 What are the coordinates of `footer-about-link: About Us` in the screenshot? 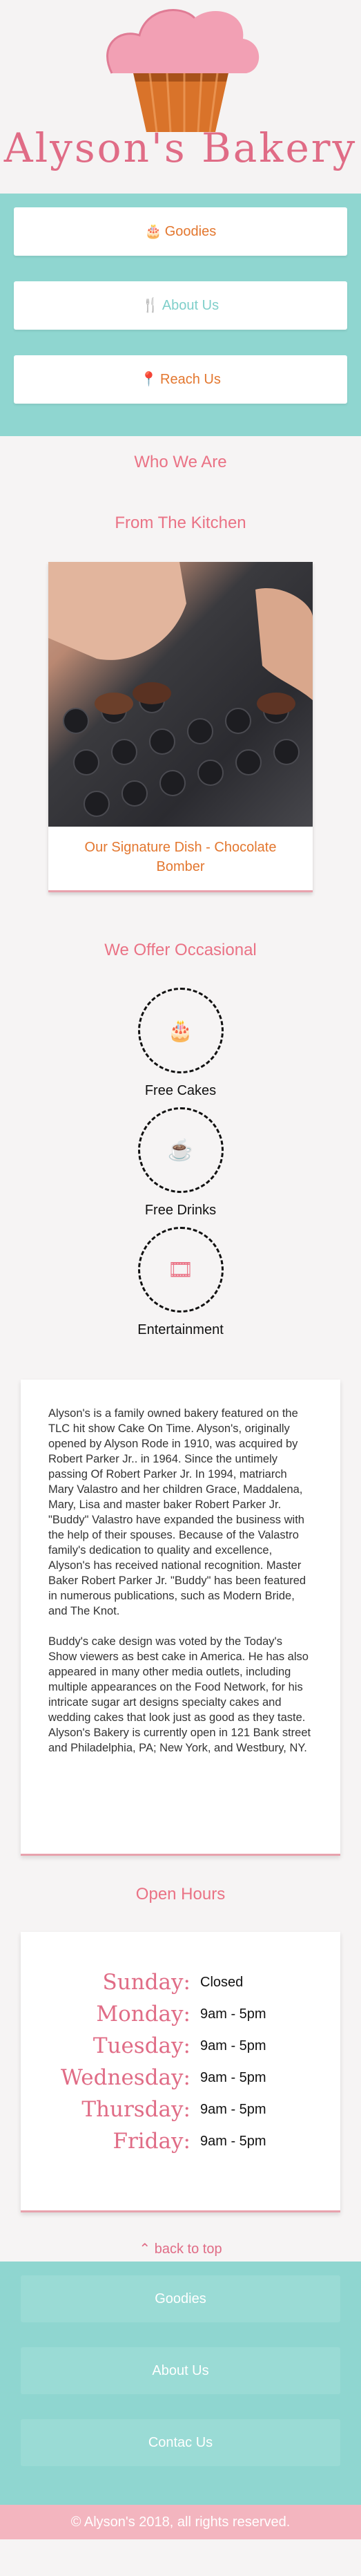 It's located at (180, 2370).